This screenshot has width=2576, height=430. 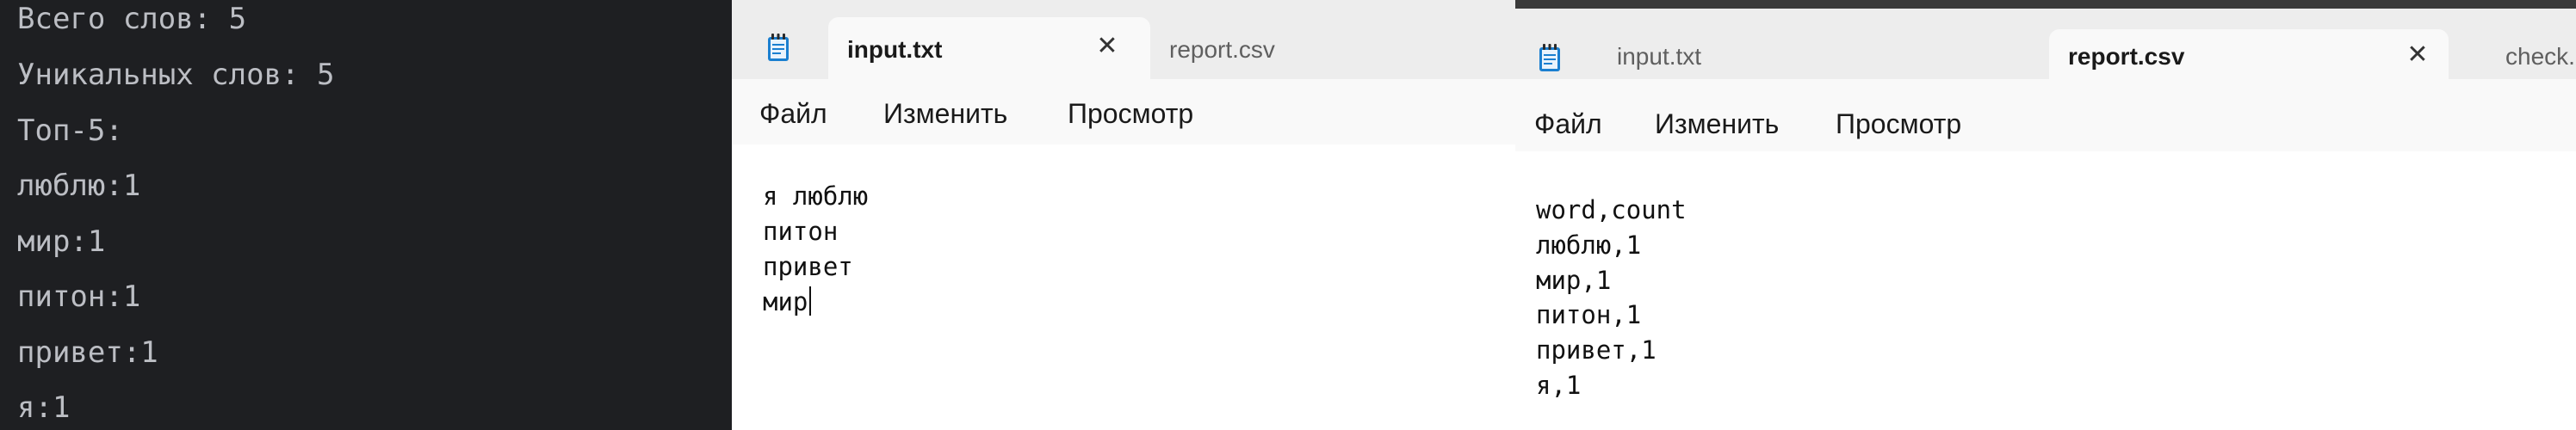 What do you see at coordinates (989, 48) in the screenshot?
I see `tab-input-txt: input.txt ✕` at bounding box center [989, 48].